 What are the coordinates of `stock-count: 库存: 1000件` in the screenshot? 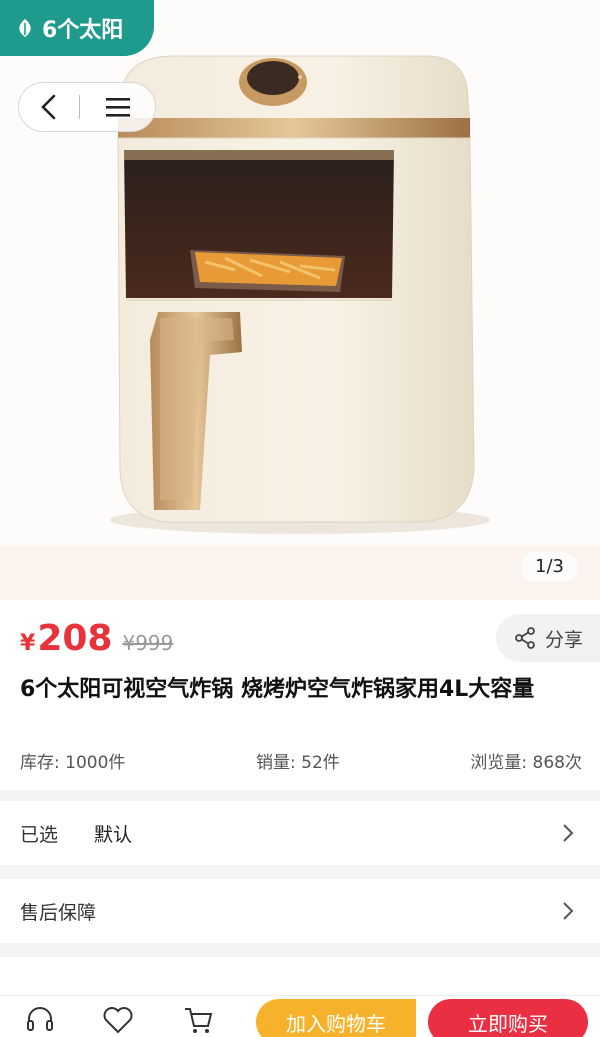 It's located at (73, 763).